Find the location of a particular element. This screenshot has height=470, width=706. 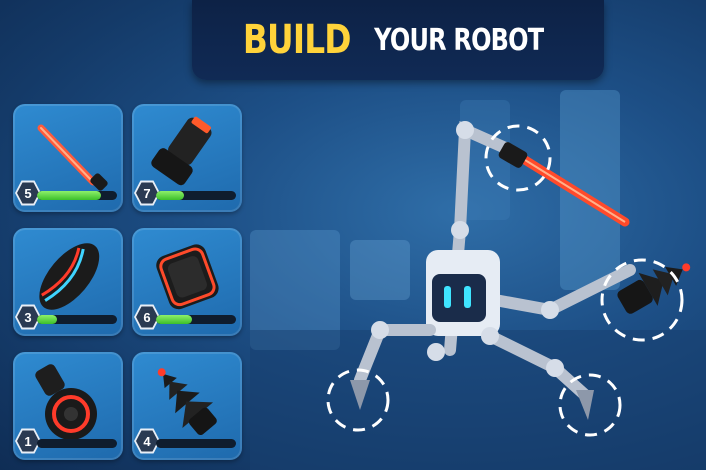

part-card-cannon: 7 is located at coordinates (187, 158).